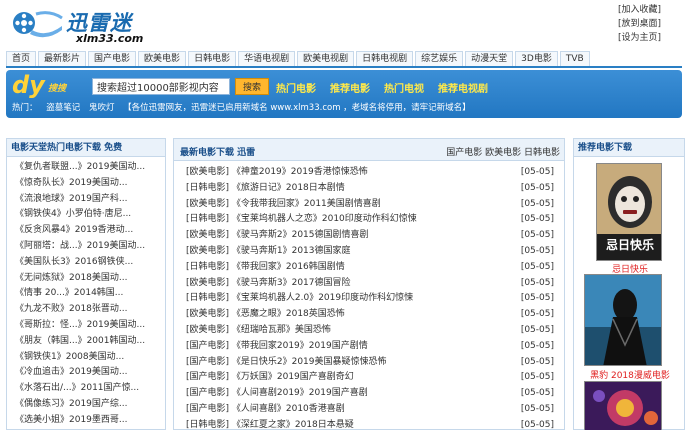 The image size is (690, 430). I want to click on hot-links: 热门电影 推荐电影 热门电视 推荐电视剧, so click(382, 87).